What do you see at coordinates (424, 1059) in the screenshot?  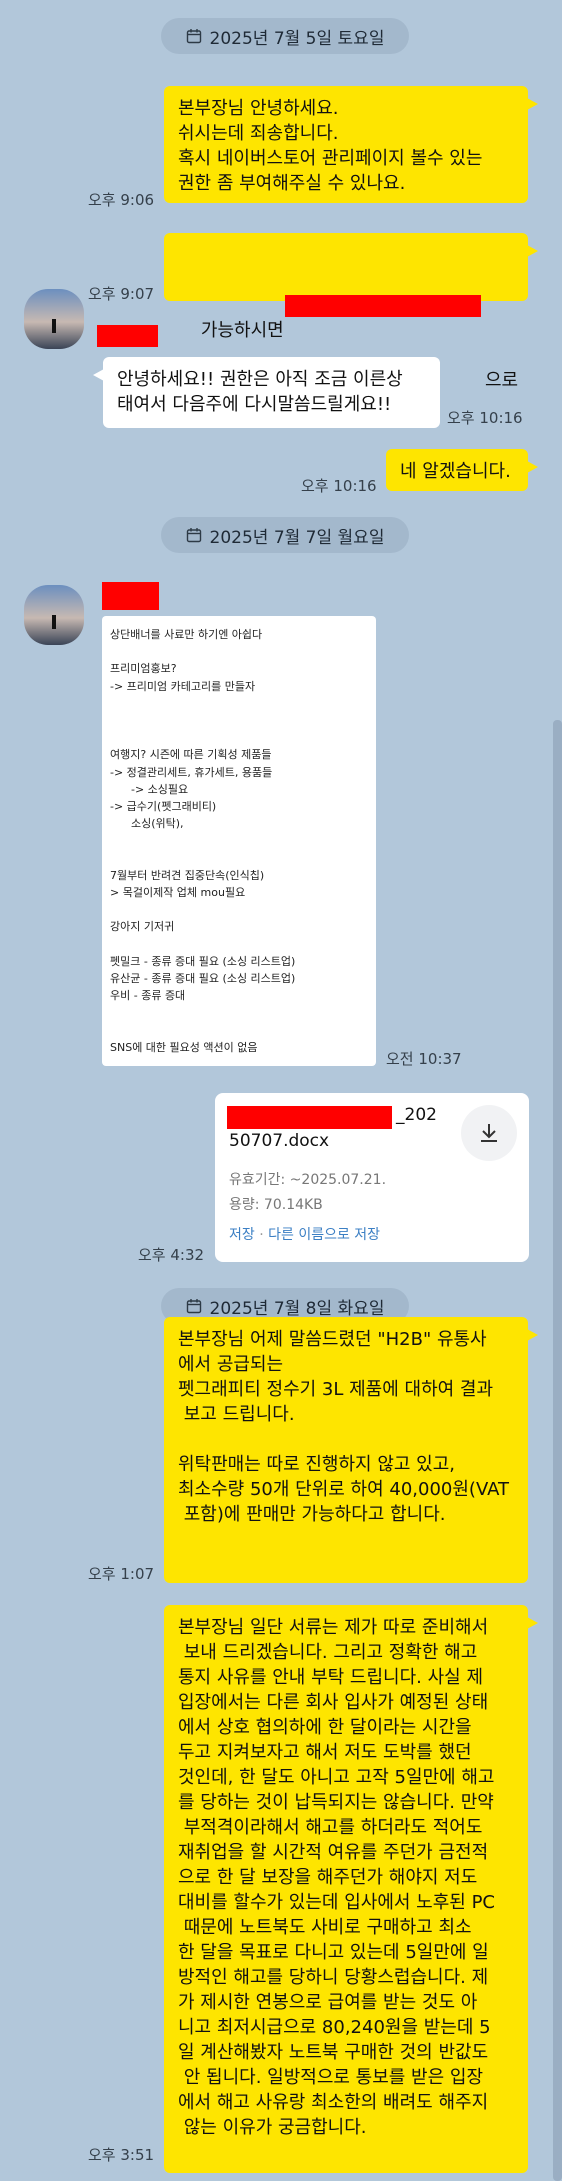 I see `message-time: 오전 10:37` at bounding box center [424, 1059].